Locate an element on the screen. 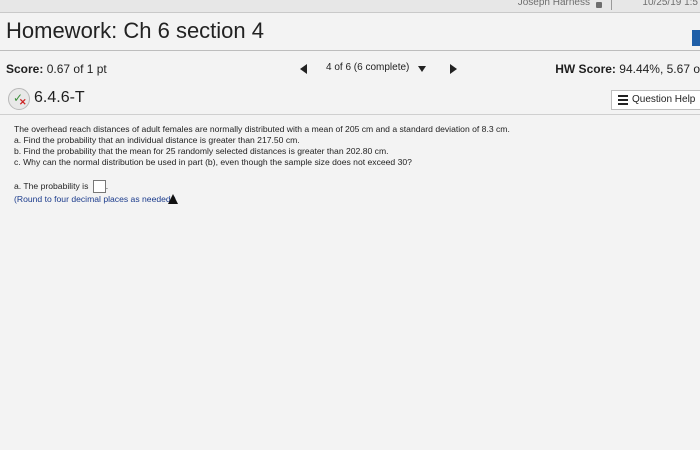 The image size is (700, 450). answer-line: a. The probability is . is located at coordinates (95, 187).